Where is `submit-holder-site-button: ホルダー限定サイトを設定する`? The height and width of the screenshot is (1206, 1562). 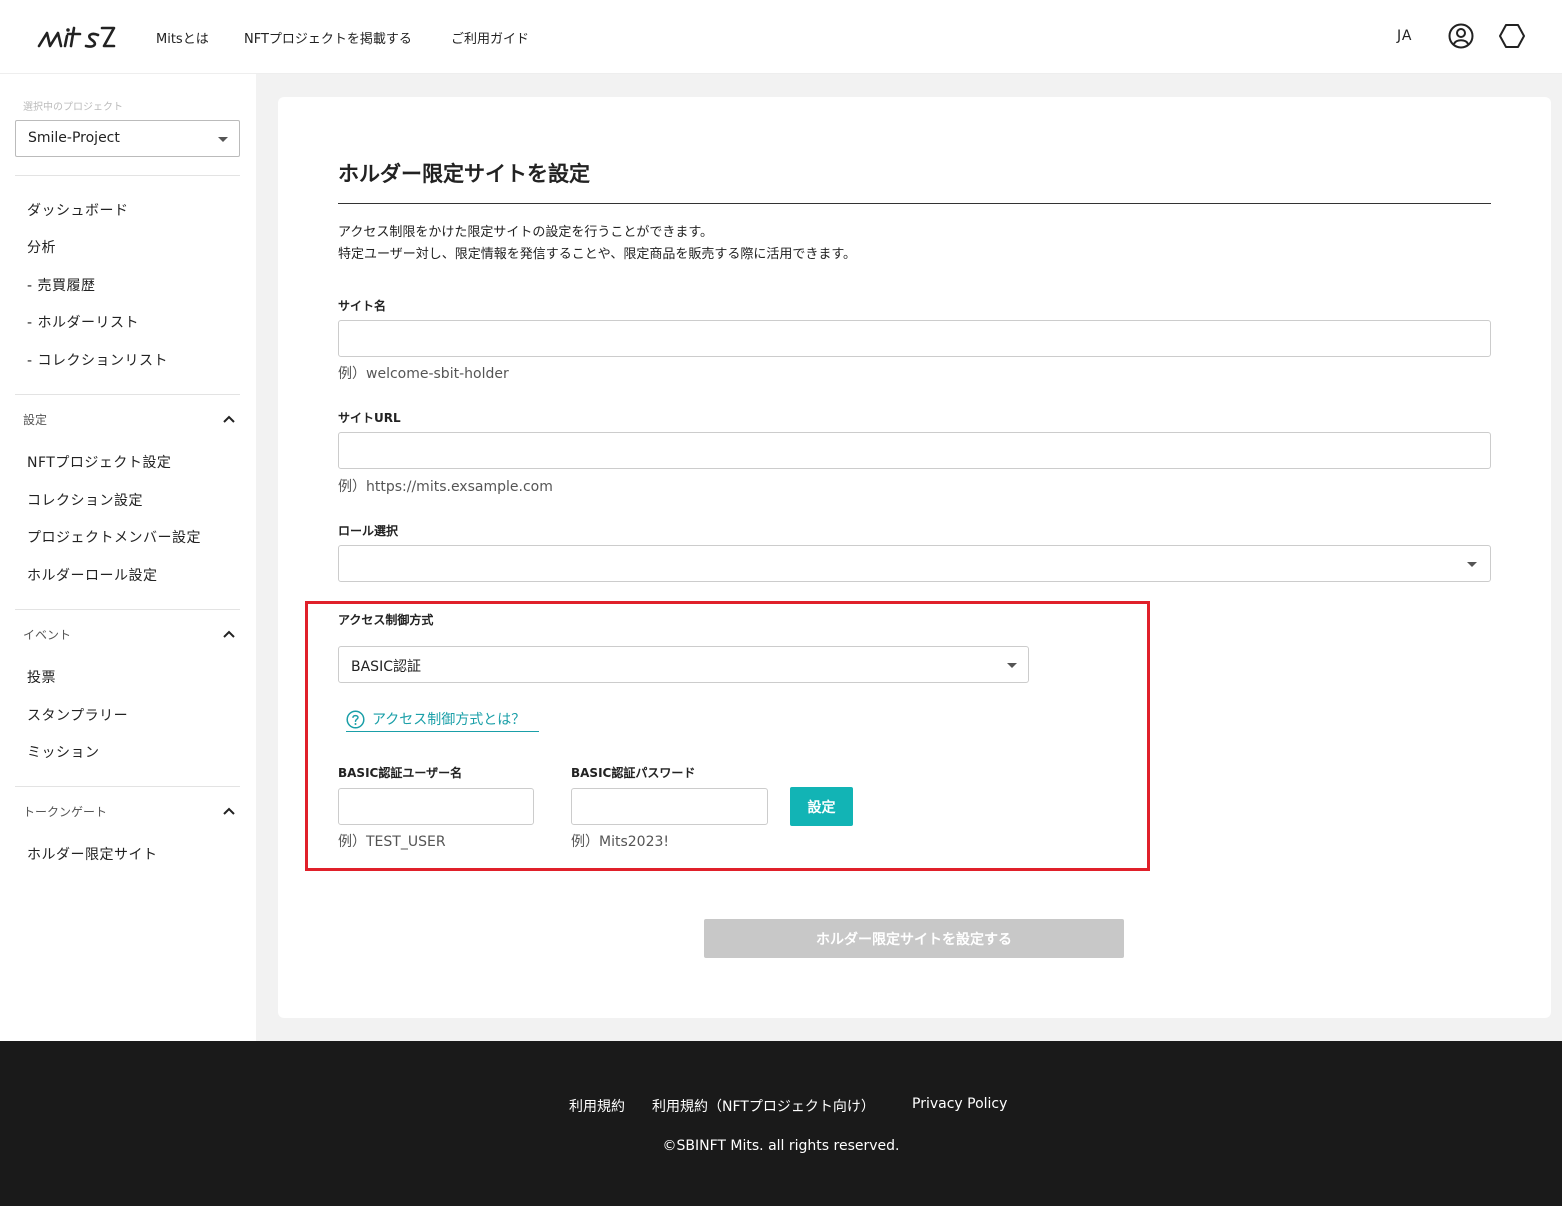
submit-holder-site-button: ホルダー限定サイトを設定する is located at coordinates (914, 938).